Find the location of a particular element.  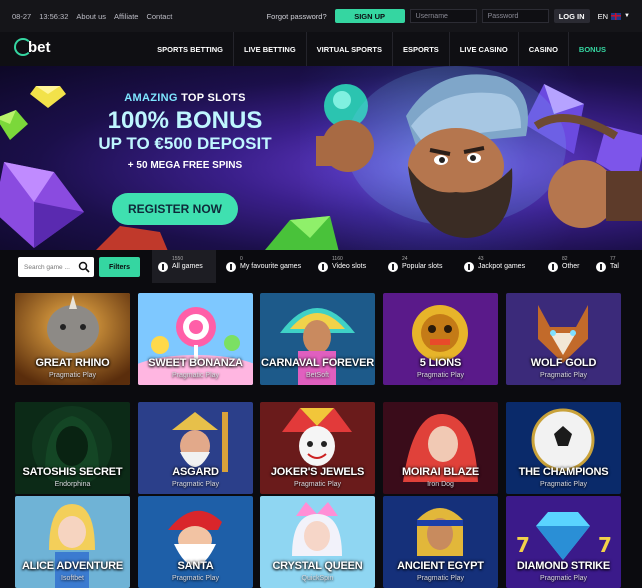

game-tile: CARNAVAL FOREVER BetSoft is located at coordinates (317, 339).